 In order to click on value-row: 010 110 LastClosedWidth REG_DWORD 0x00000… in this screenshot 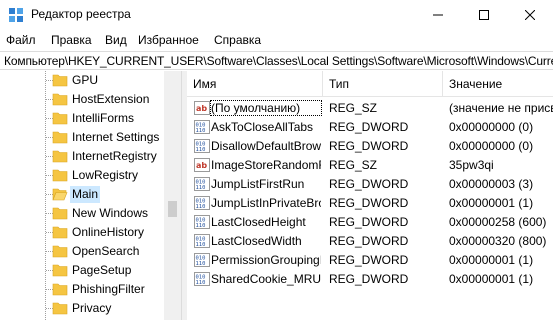, I will do `click(370, 241)`.